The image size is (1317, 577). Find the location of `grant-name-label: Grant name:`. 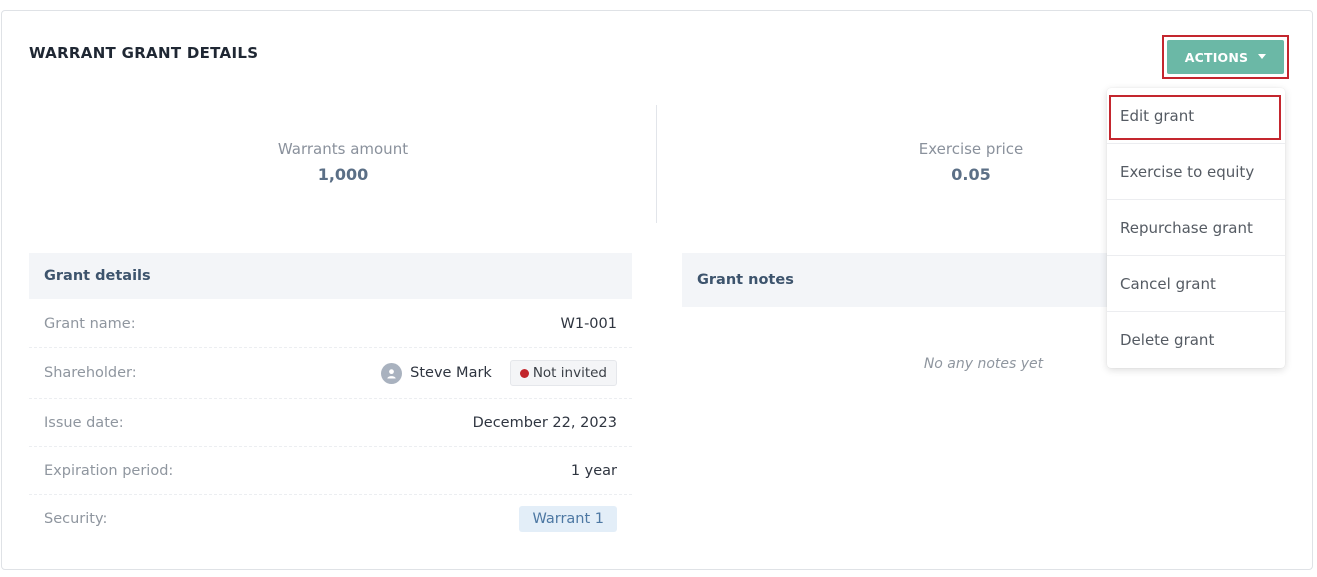

grant-name-label: Grant name: is located at coordinates (90, 323).